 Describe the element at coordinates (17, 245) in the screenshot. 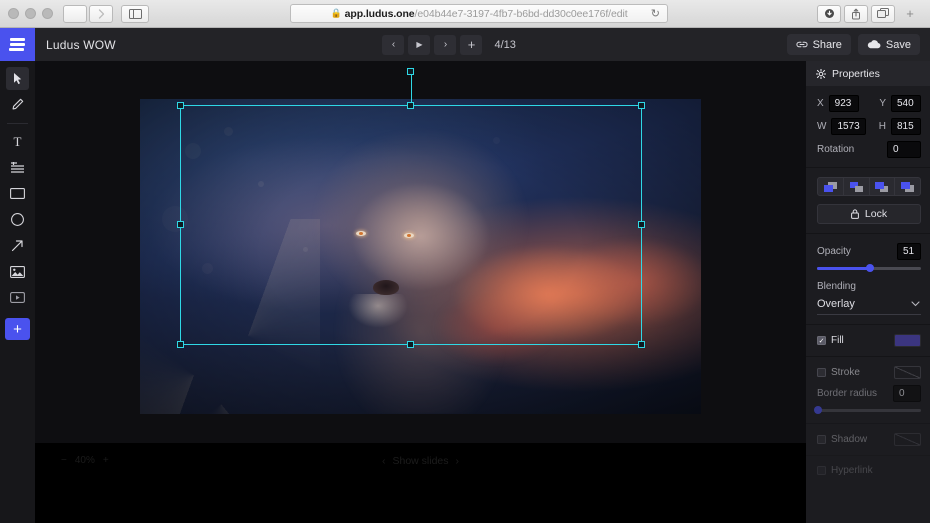

I see `arrow-tool` at that location.